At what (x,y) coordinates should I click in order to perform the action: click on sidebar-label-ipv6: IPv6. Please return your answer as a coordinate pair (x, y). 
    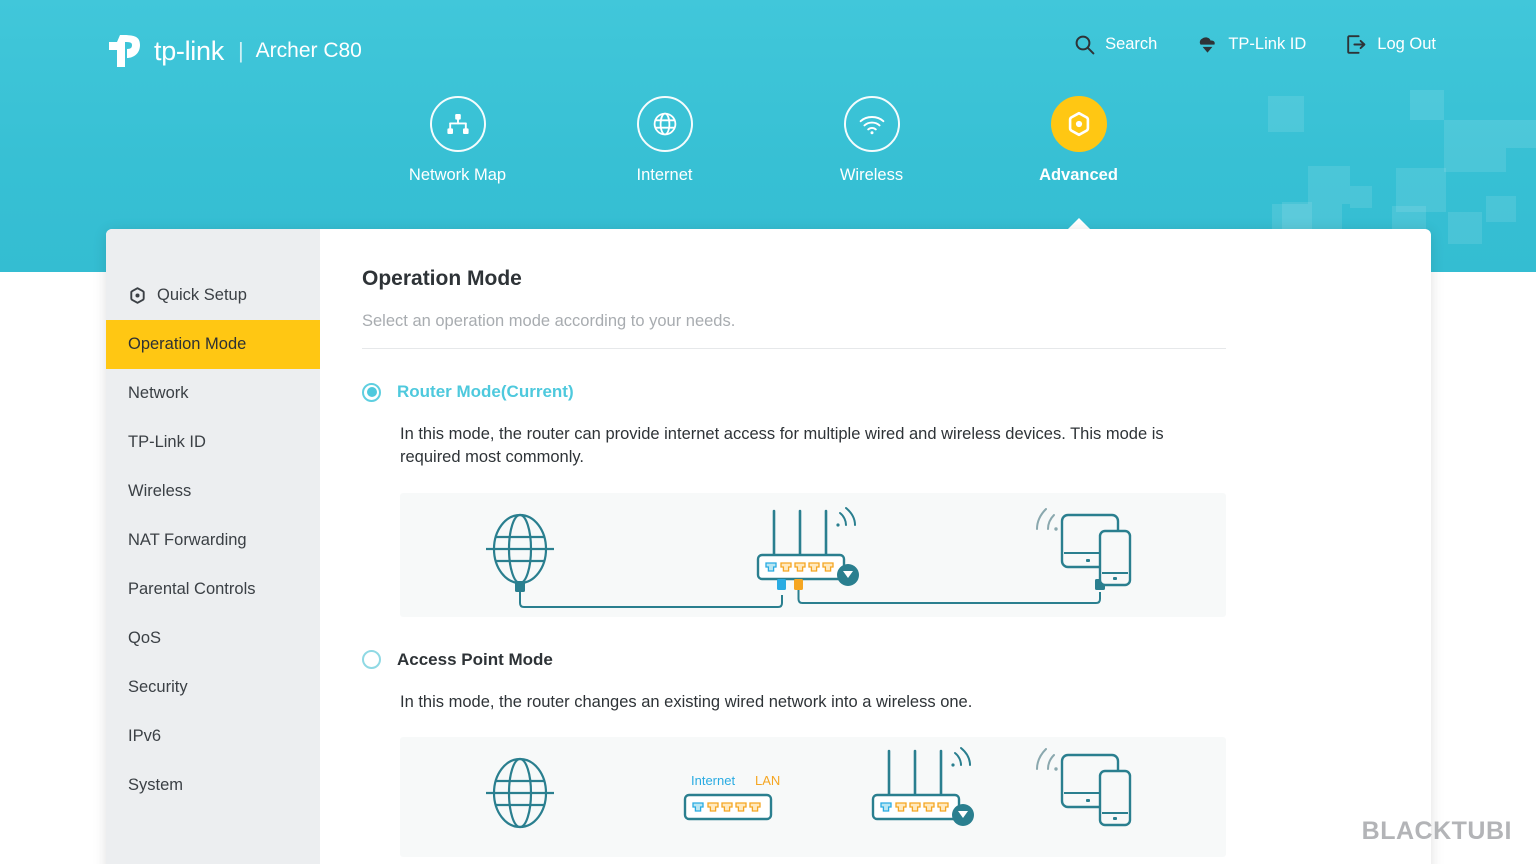
    Looking at the image, I should click on (145, 736).